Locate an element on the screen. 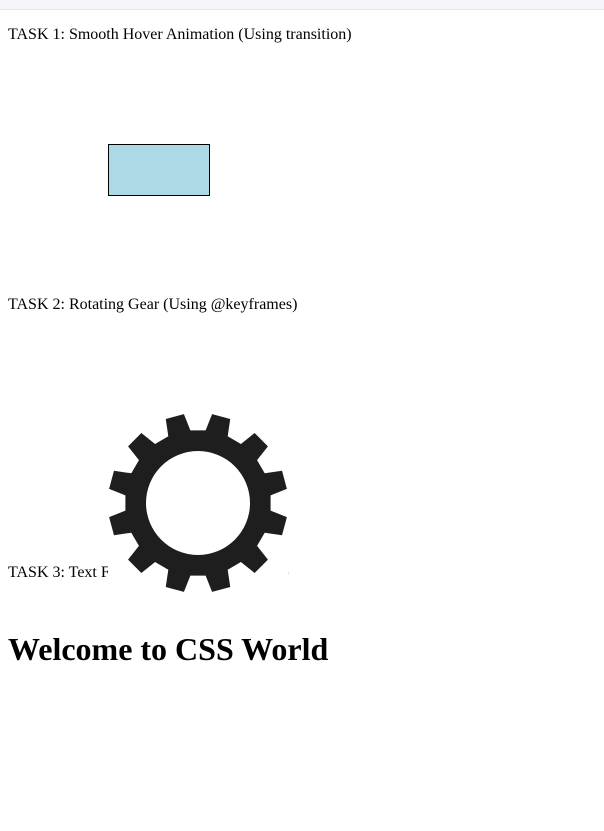 Image resolution: width=604 pixels, height=831 pixels. gear-icon is located at coordinates (198, 503).